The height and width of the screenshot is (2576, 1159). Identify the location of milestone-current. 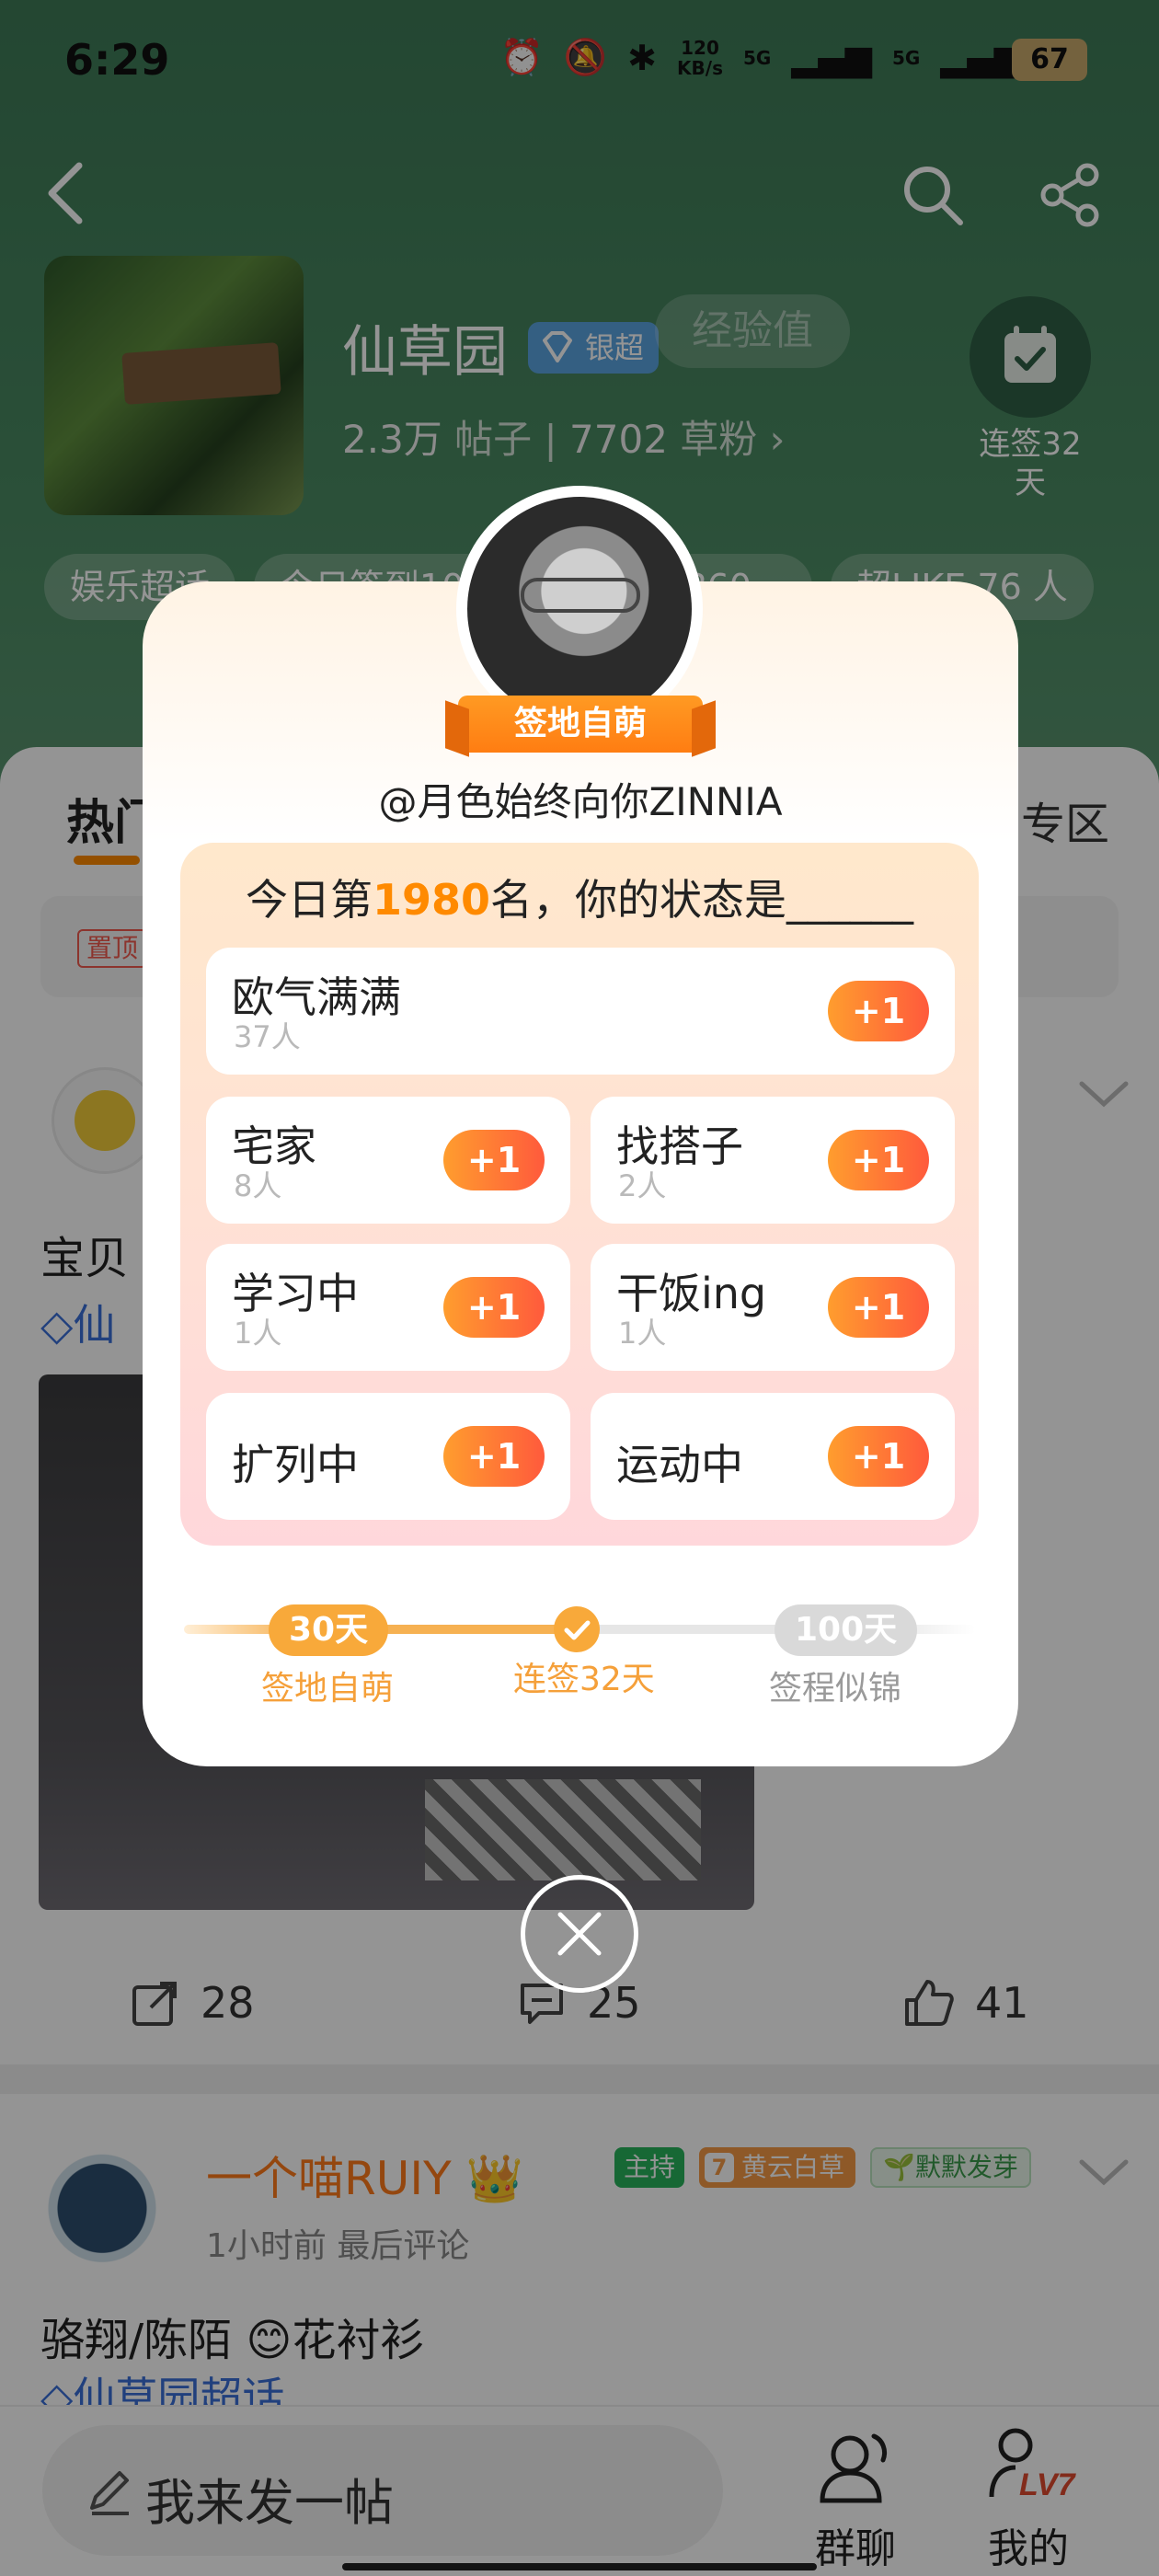
(577, 1629).